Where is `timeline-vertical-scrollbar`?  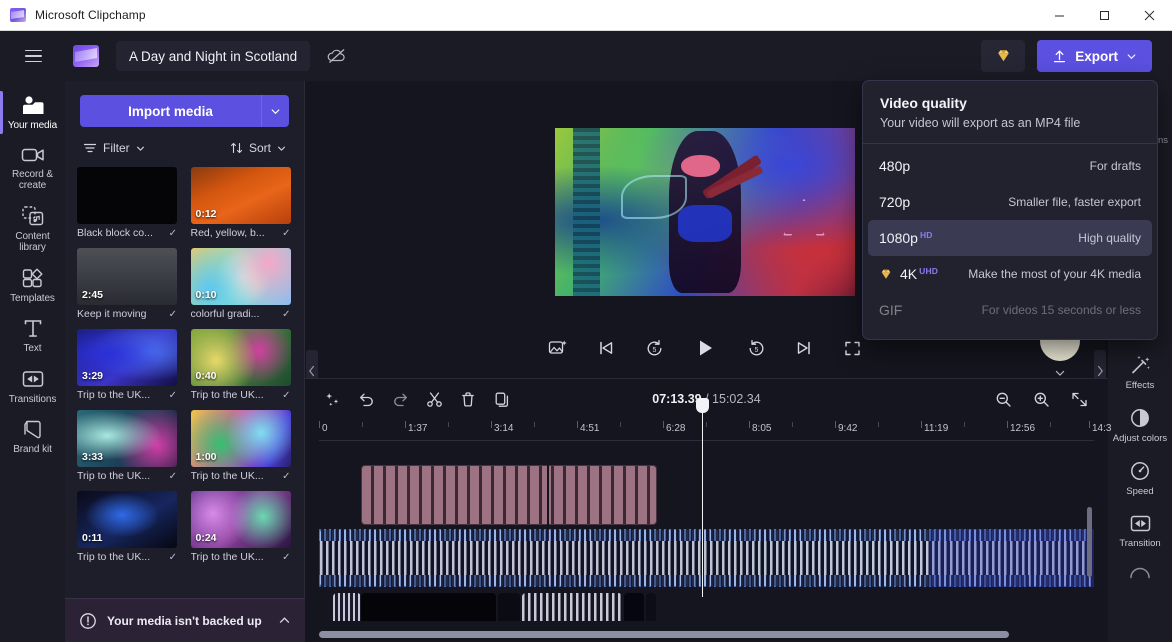
timeline-vertical-scrollbar is located at coordinates (1089, 542).